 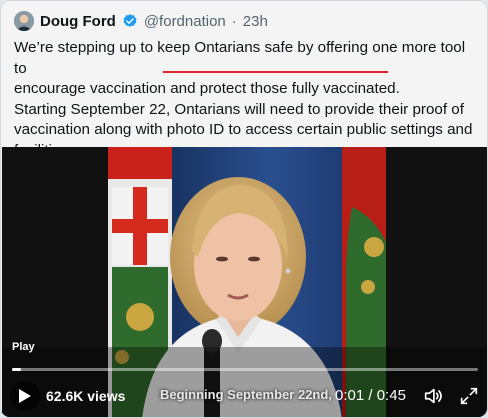 What do you see at coordinates (391, 395) in the screenshot?
I see `time-total: 0:45` at bounding box center [391, 395].